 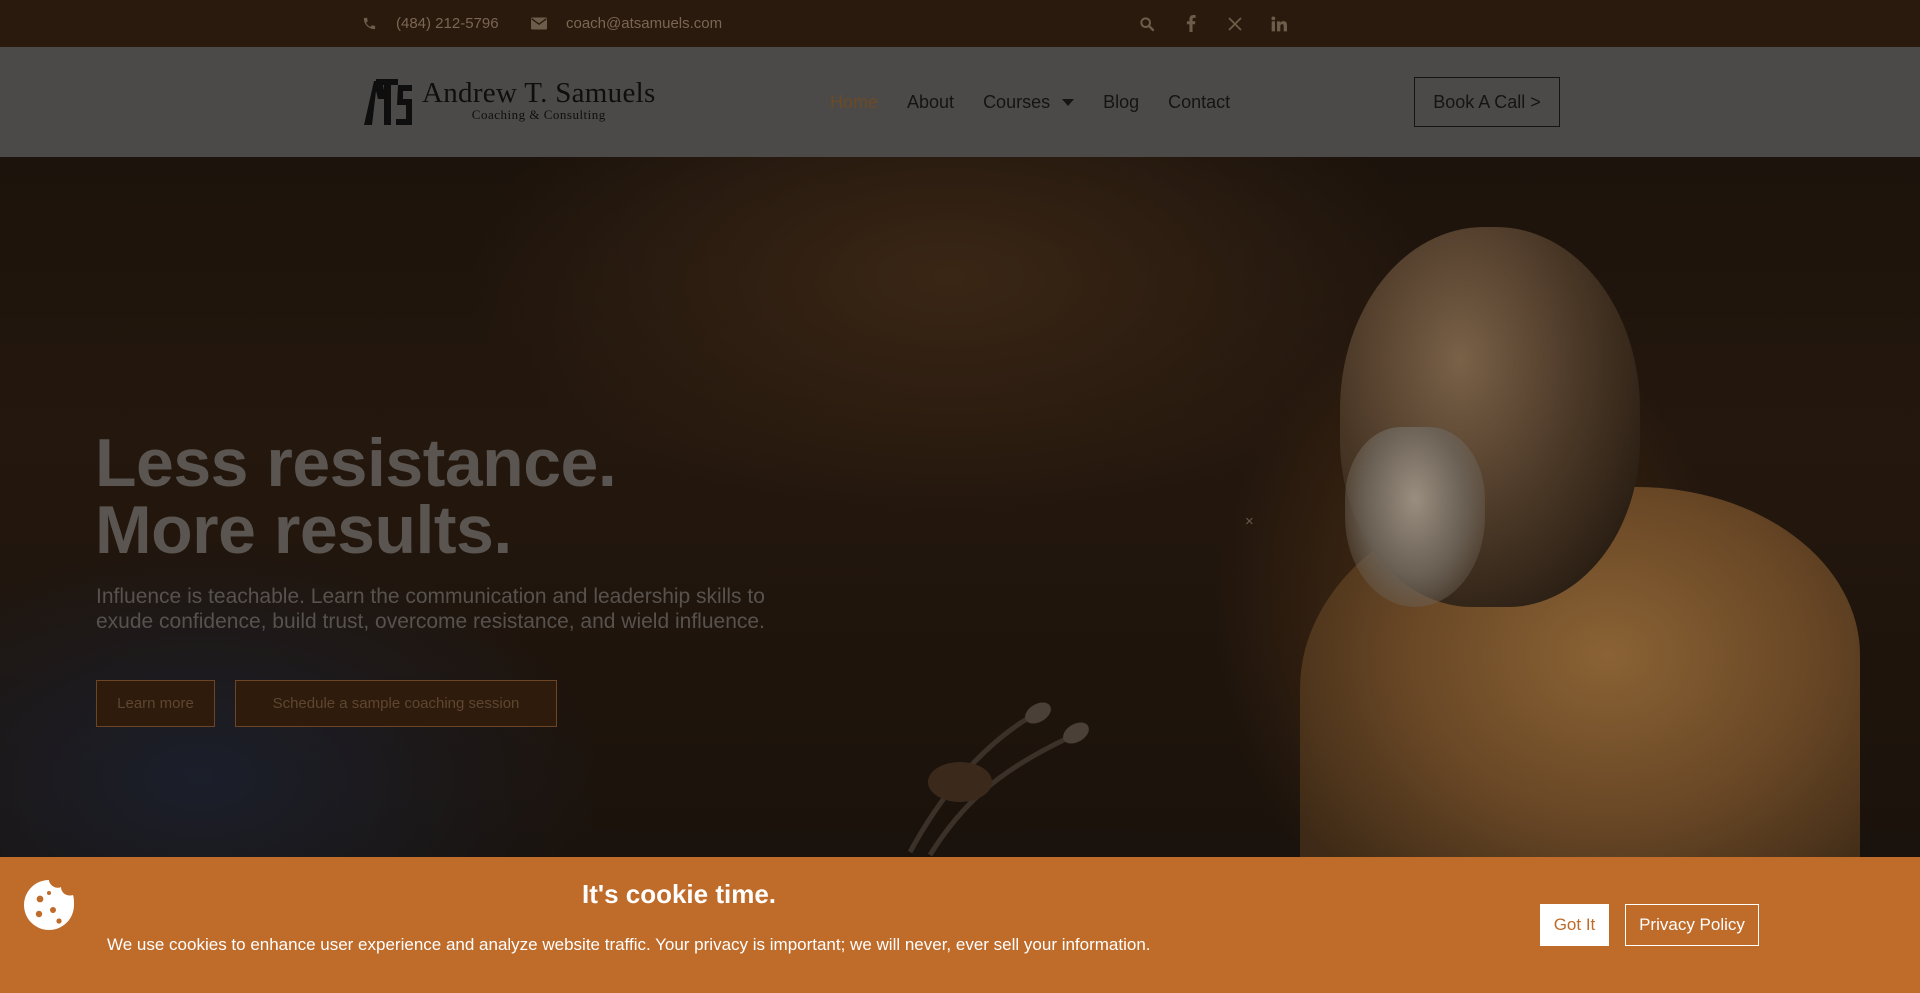 What do you see at coordinates (679, 894) in the screenshot?
I see `cookie-title: It's cookie time.` at bounding box center [679, 894].